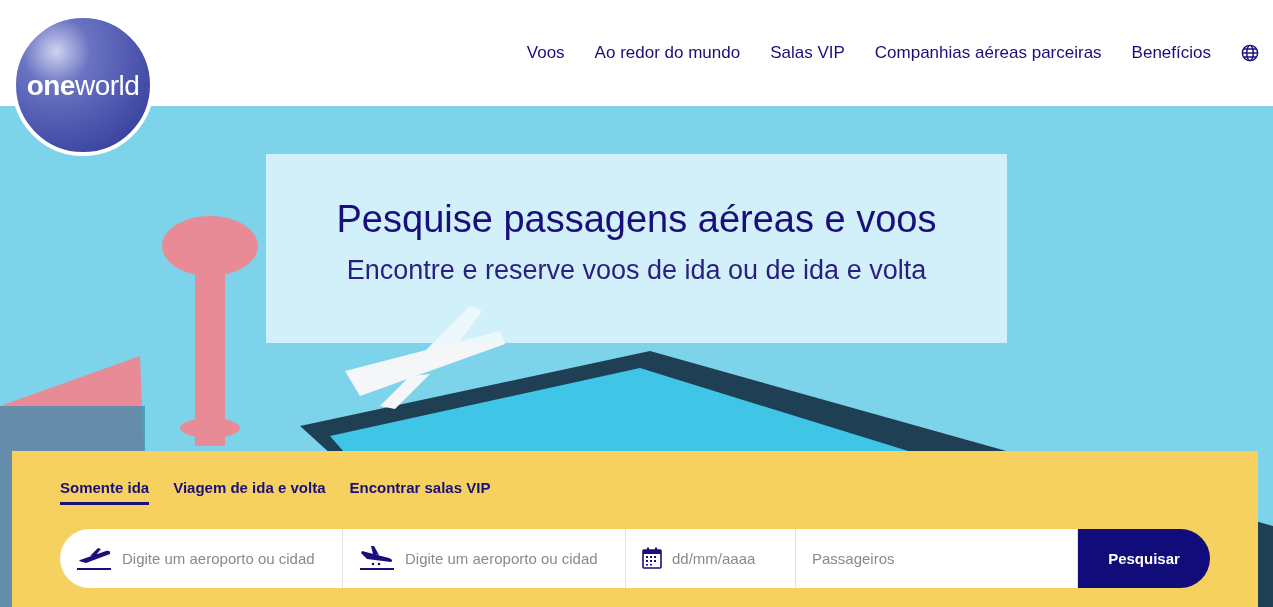 Image resolution: width=1273 pixels, height=607 pixels. What do you see at coordinates (420, 491) in the screenshot?
I see `trip-tab: Encontrar salas VIP` at bounding box center [420, 491].